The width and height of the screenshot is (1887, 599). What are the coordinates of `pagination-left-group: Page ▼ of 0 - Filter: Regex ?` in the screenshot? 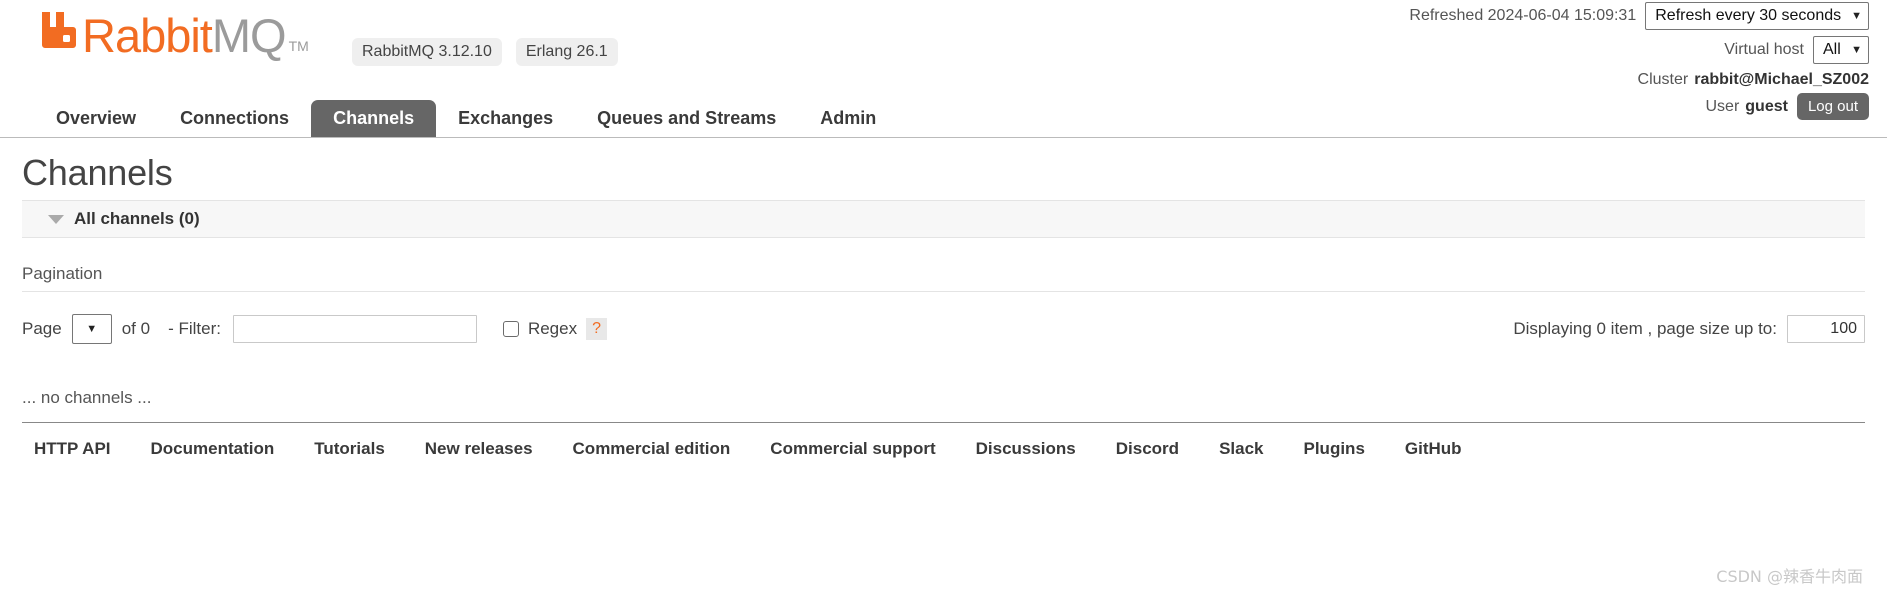 It's located at (314, 329).